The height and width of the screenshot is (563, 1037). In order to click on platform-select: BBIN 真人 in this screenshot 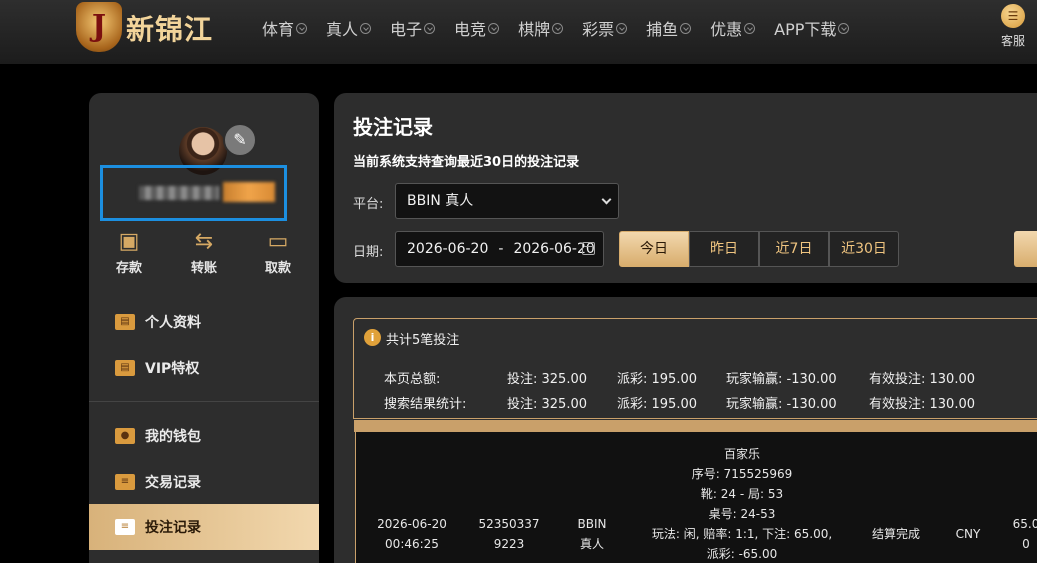, I will do `click(507, 201)`.